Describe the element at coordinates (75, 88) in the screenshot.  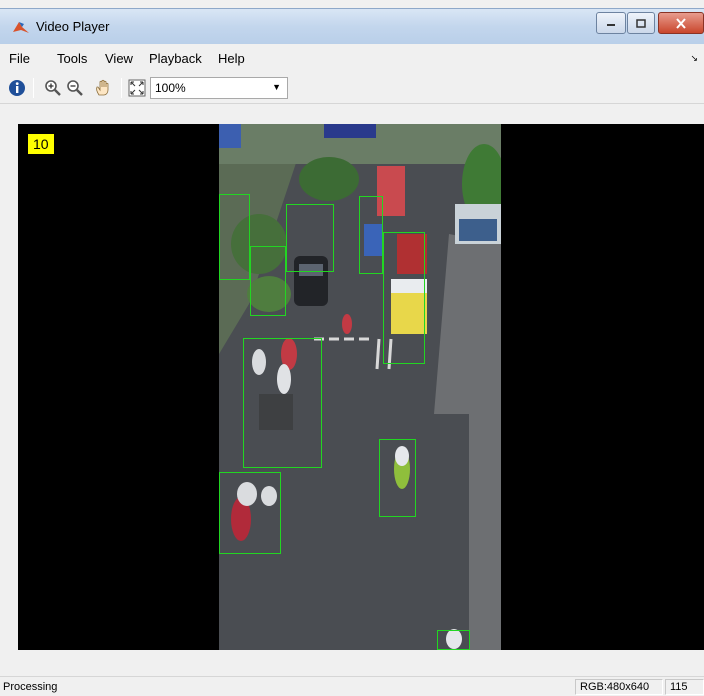
I see `zoom-out-icon` at that location.